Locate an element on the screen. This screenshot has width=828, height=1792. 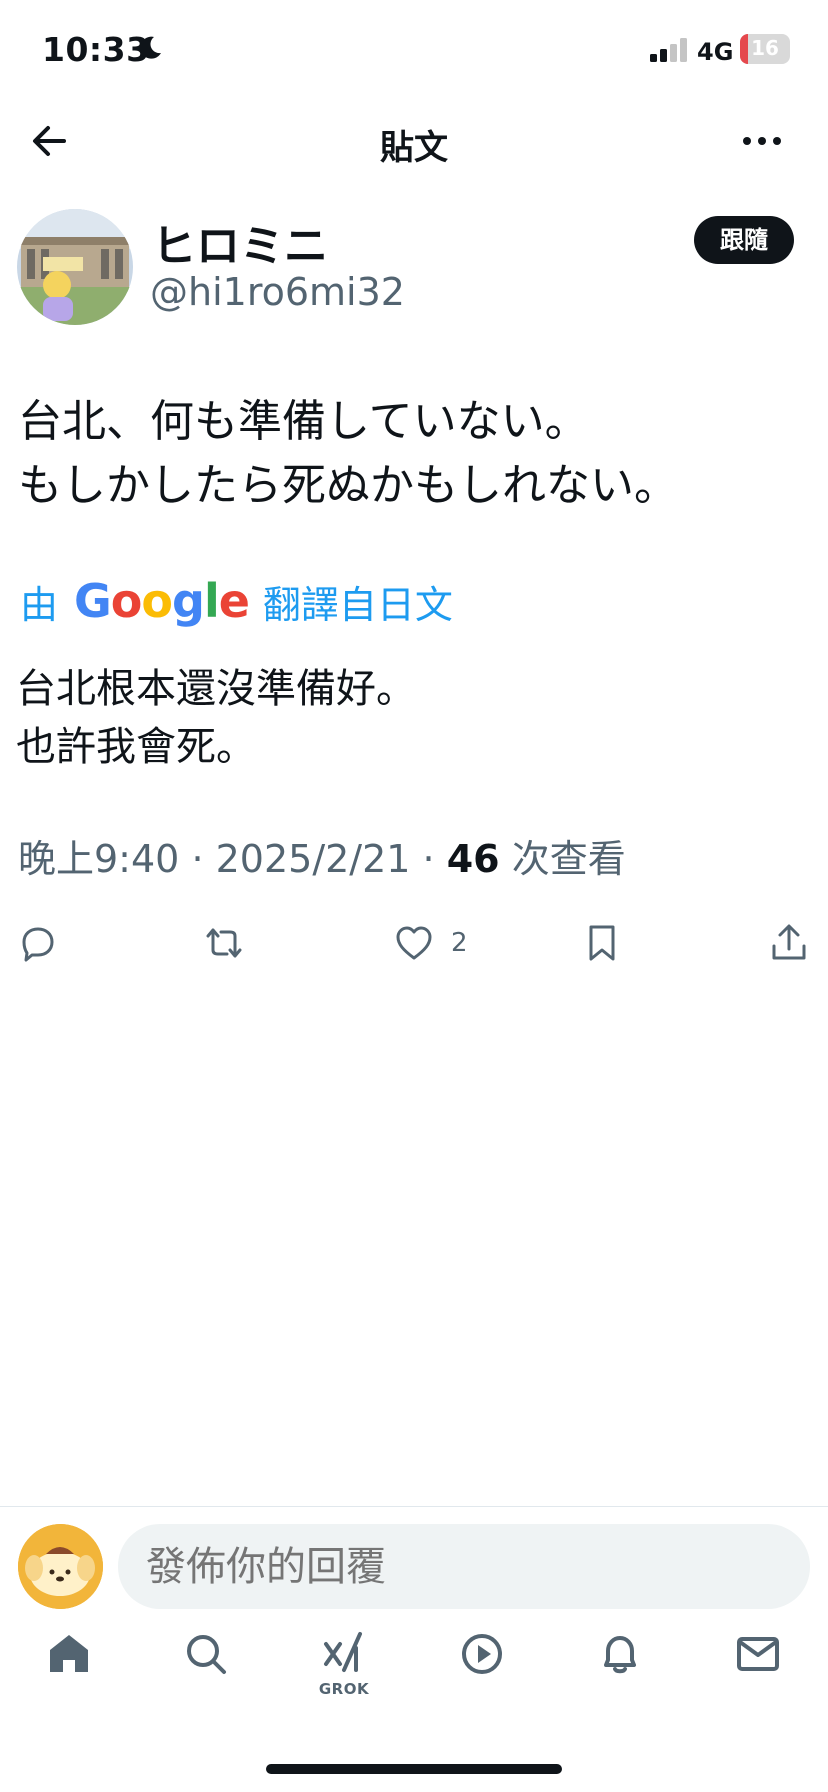
retweet-icon is located at coordinates (224, 943).